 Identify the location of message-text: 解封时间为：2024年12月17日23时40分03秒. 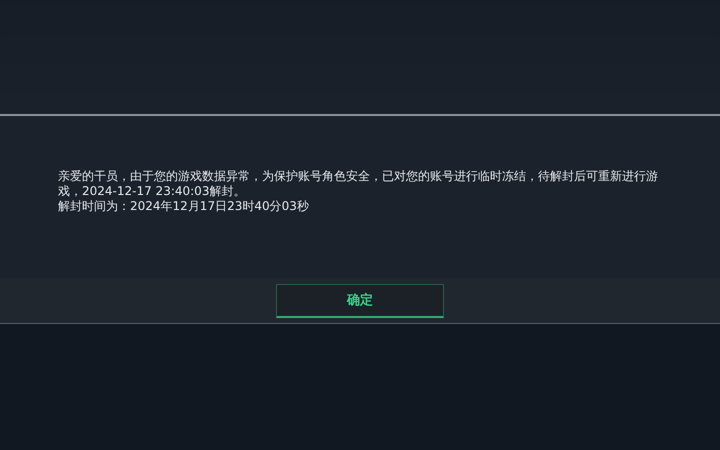
(184, 206).